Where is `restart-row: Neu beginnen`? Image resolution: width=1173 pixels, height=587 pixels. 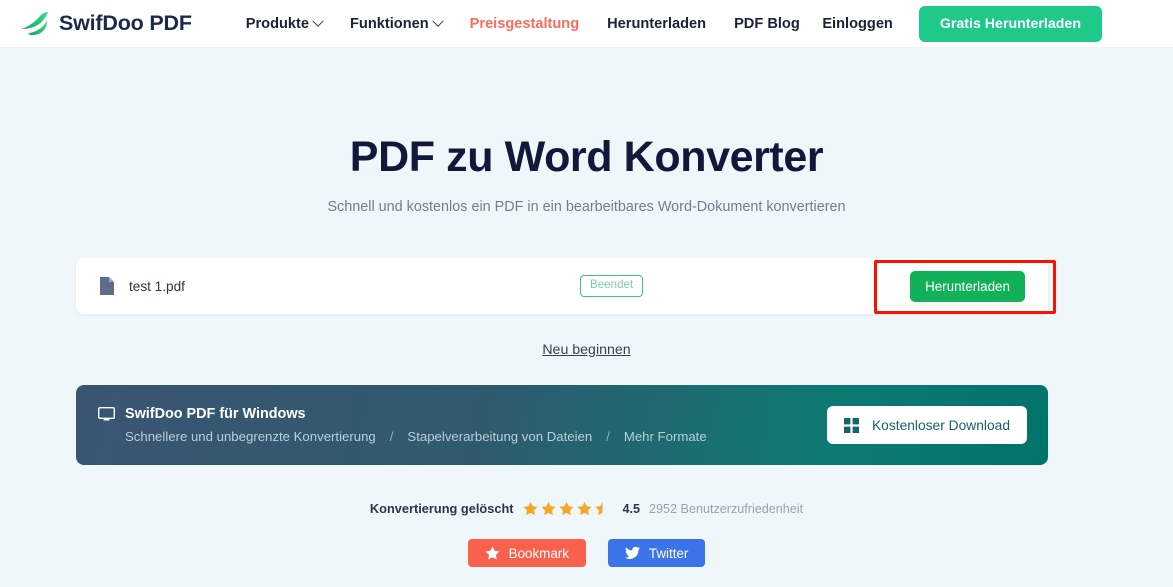 restart-row: Neu beginnen is located at coordinates (586, 350).